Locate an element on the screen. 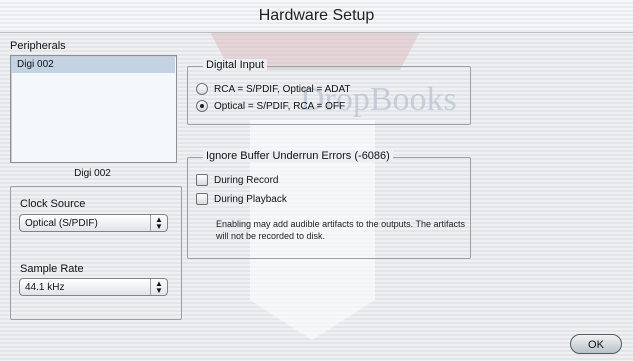 Image resolution: width=633 pixels, height=361 pixels. digital-input-radio-rca is located at coordinates (202, 89).